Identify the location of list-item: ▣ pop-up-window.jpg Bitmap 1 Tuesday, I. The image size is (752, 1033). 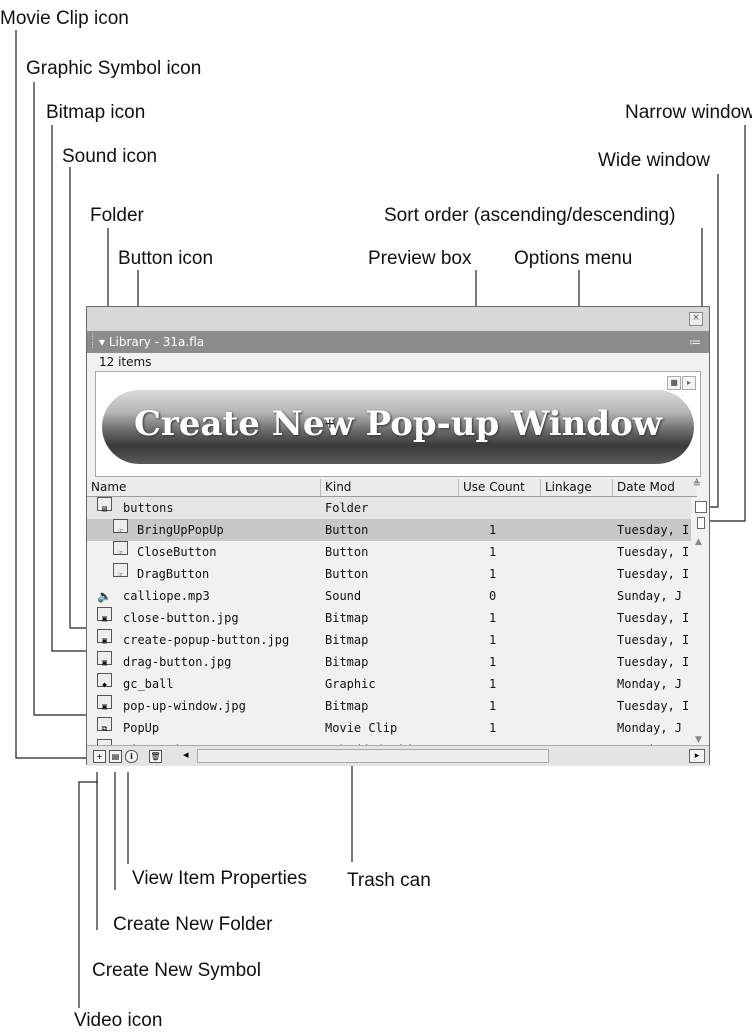
(389, 706).